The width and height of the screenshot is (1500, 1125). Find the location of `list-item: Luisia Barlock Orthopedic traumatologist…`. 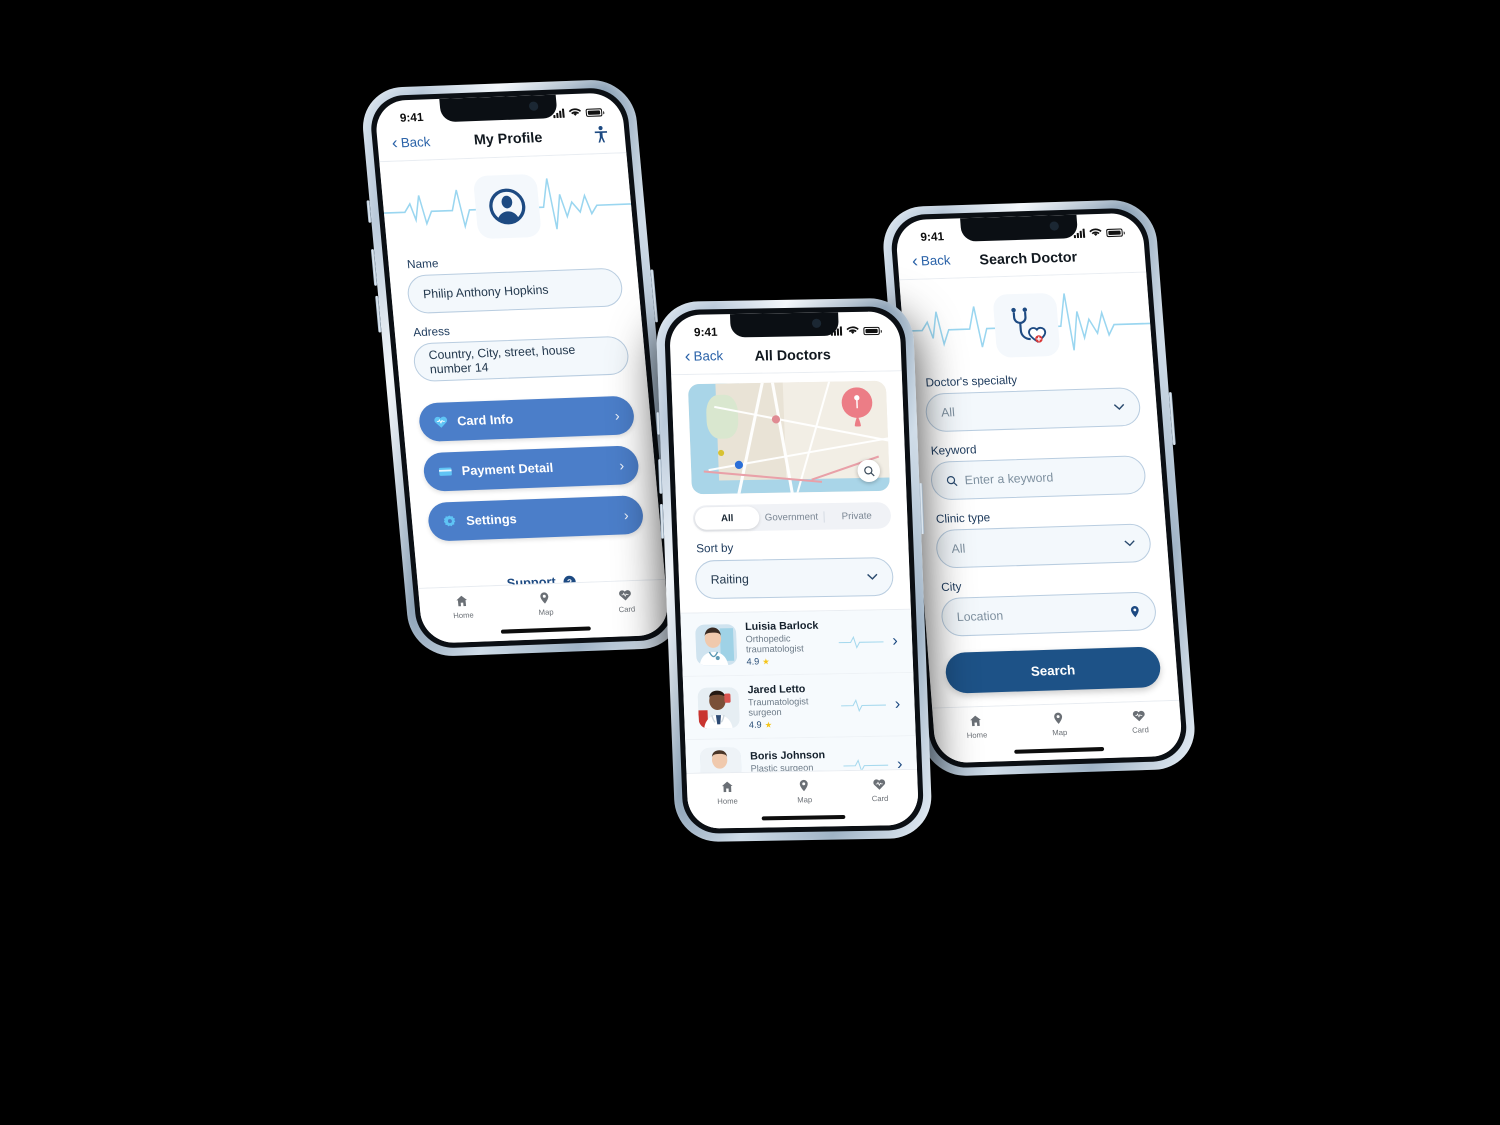

list-item: Luisia Barlock Orthopedic traumatologist… is located at coordinates (797, 643).